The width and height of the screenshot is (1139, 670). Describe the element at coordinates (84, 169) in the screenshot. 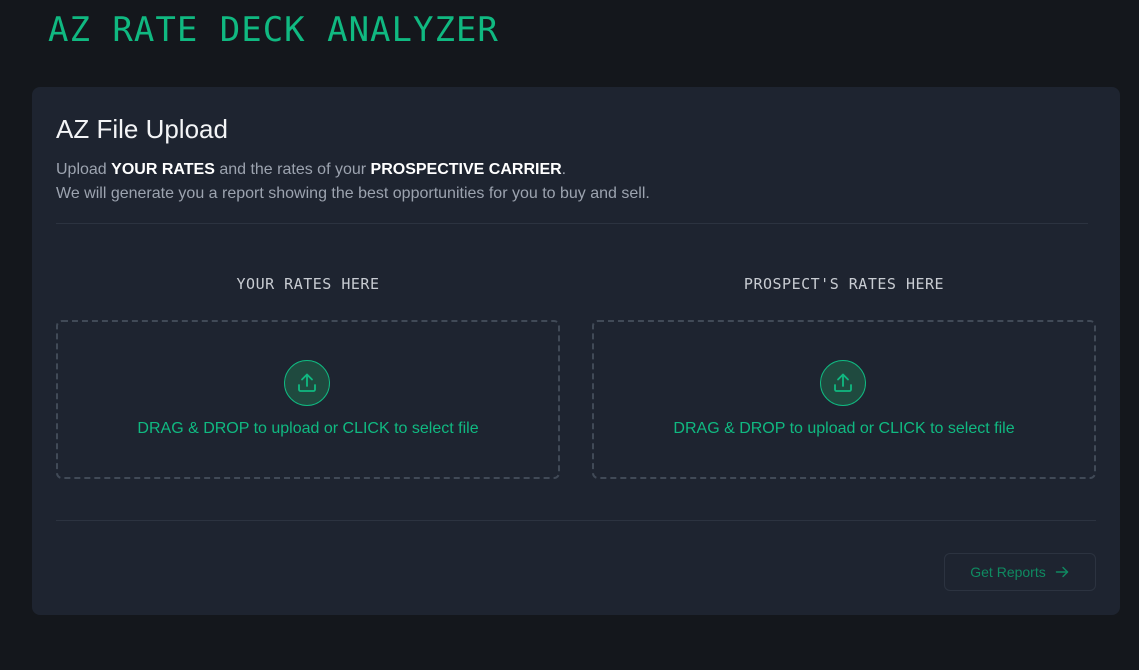

I see `description-prefix: Upload` at that location.